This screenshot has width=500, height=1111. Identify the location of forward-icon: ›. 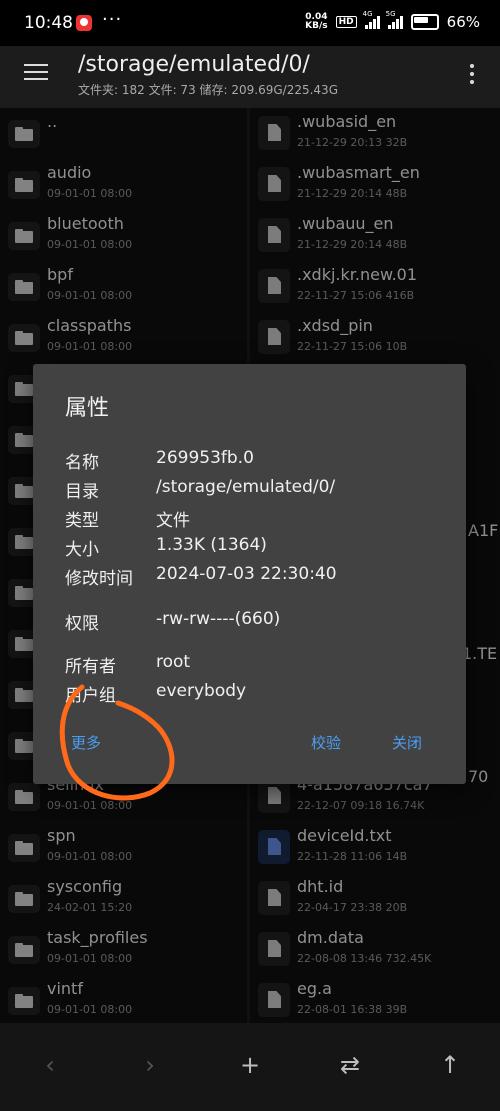
(150, 1065).